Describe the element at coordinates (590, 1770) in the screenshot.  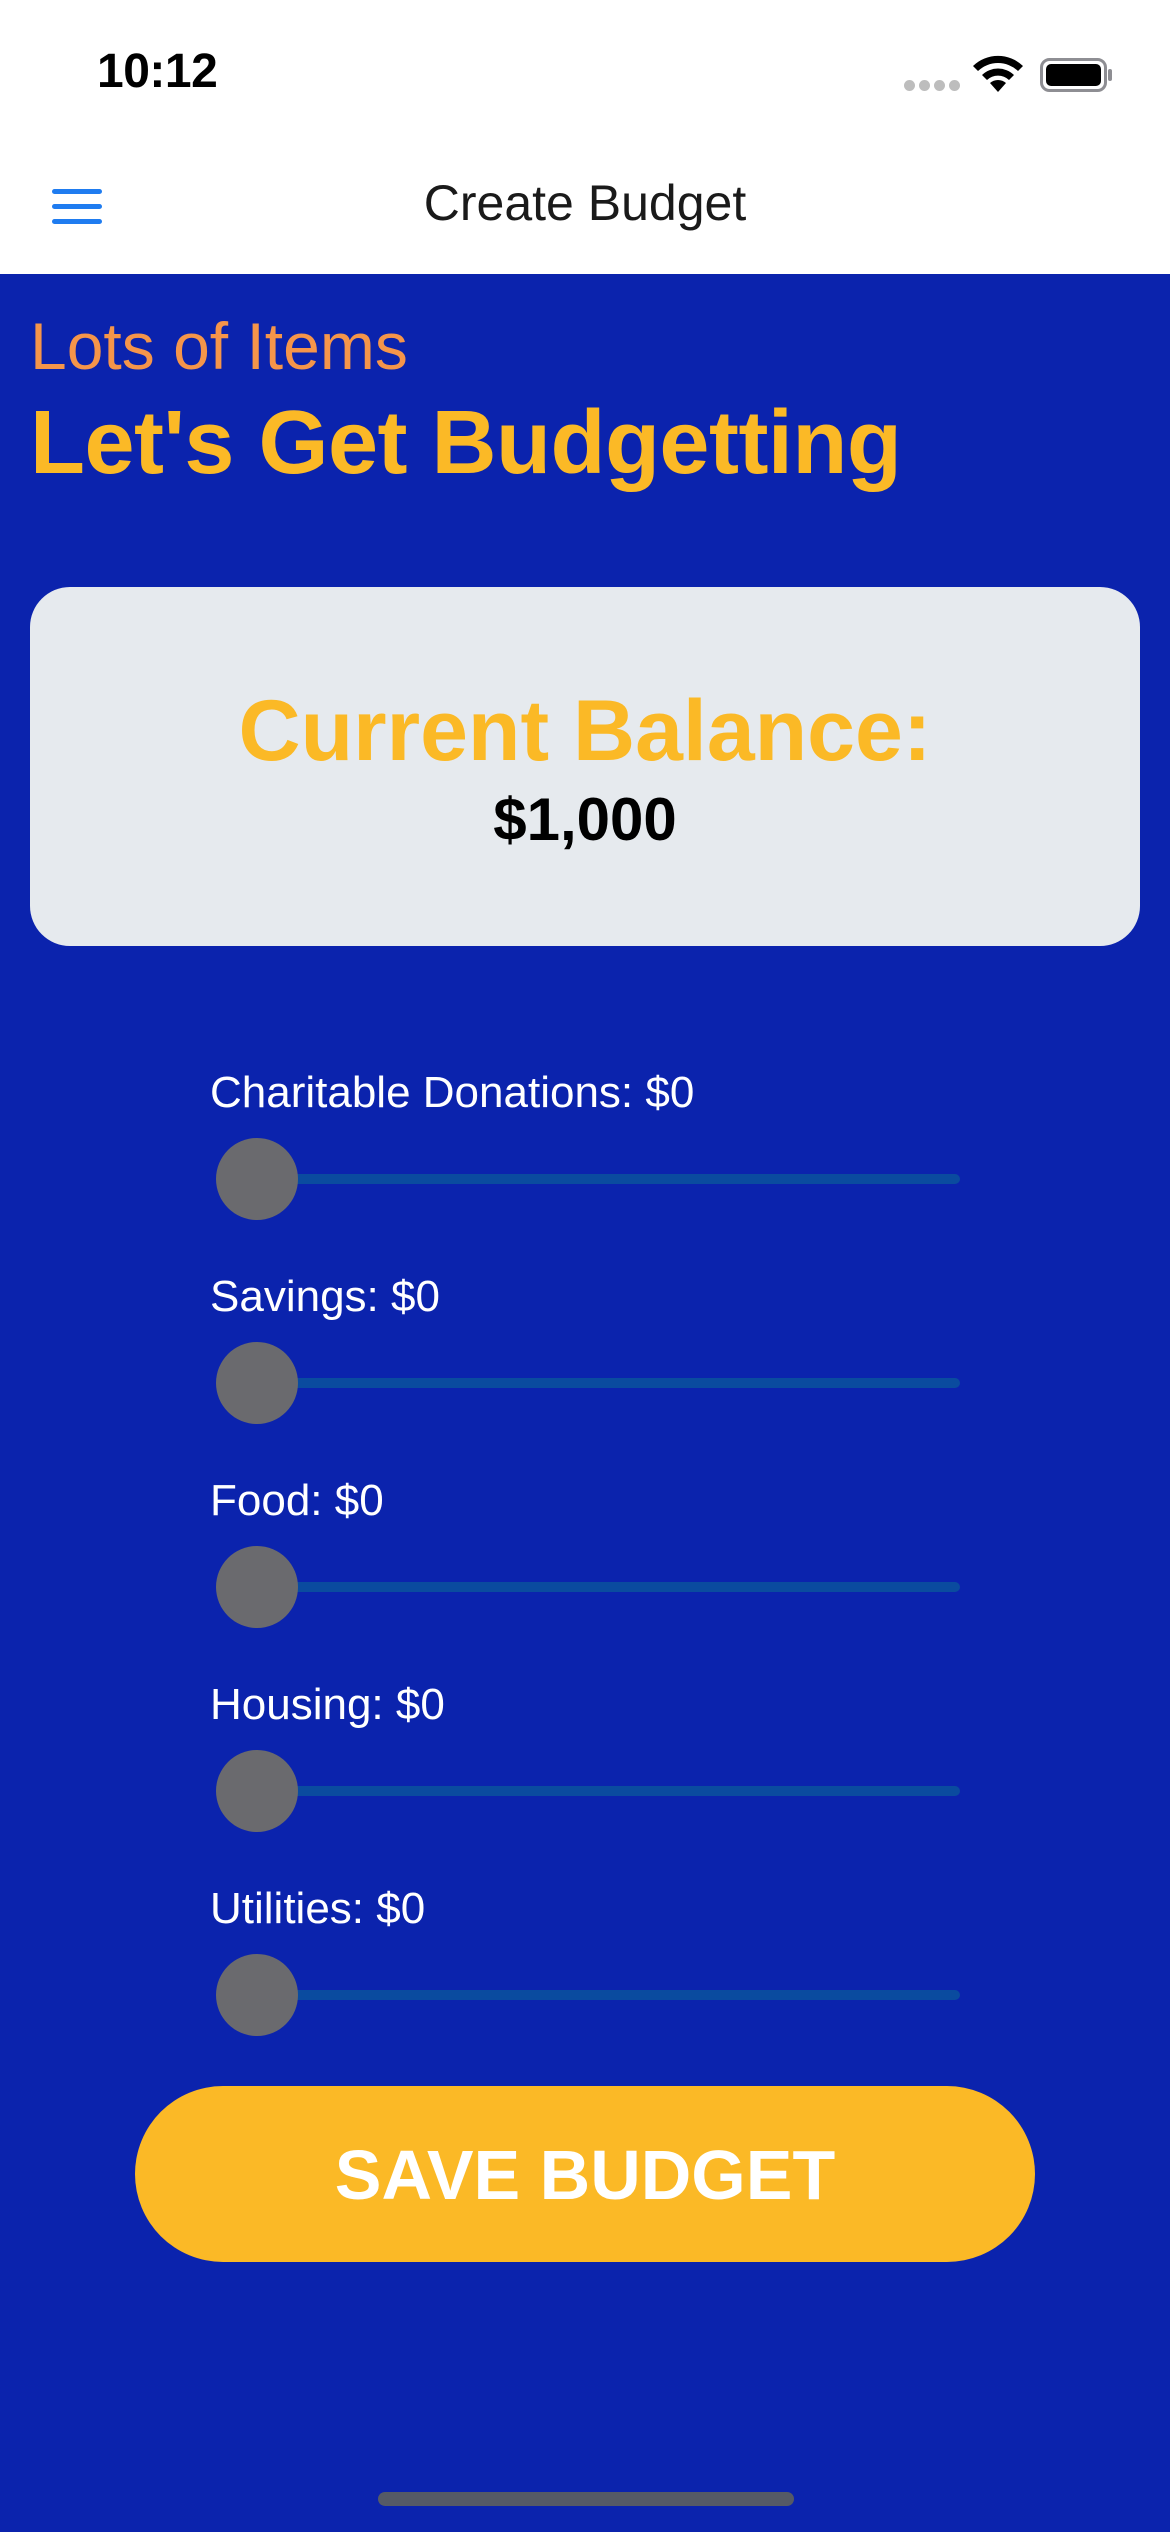
I see `slider-housing: Housing: $0` at that location.